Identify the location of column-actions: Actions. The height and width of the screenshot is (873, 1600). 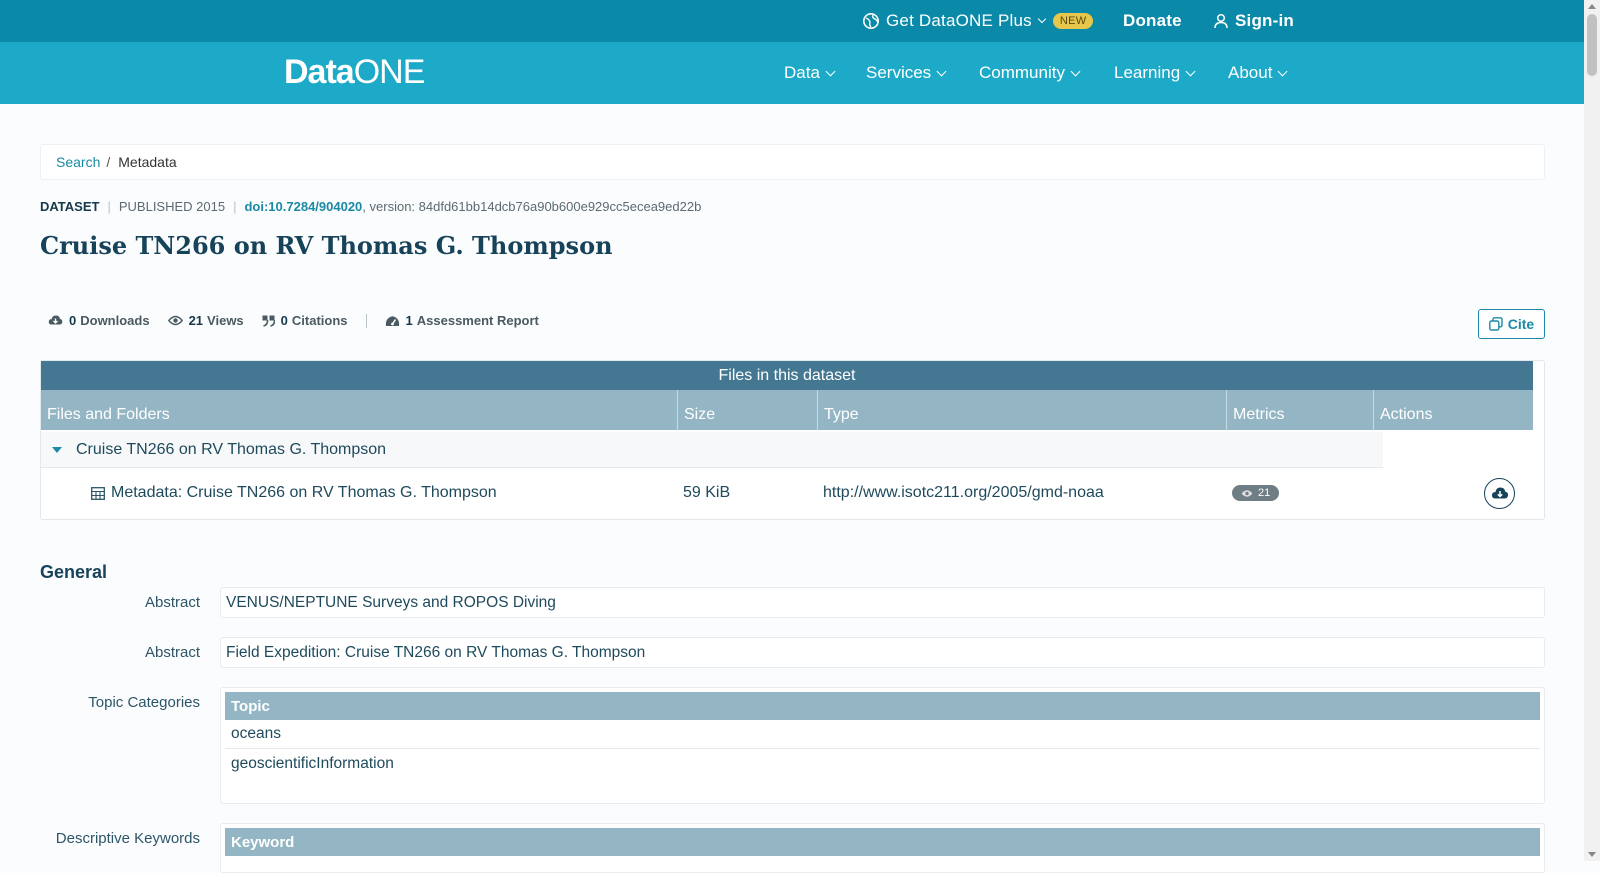
(1453, 410).